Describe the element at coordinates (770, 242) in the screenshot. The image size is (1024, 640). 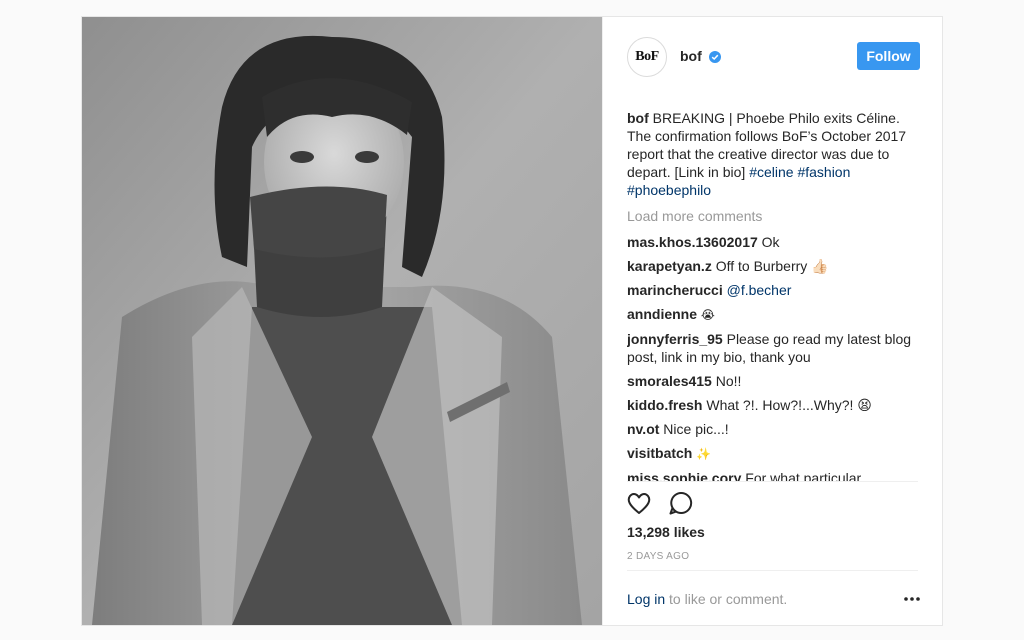
I see `comment-text: Ok` at that location.